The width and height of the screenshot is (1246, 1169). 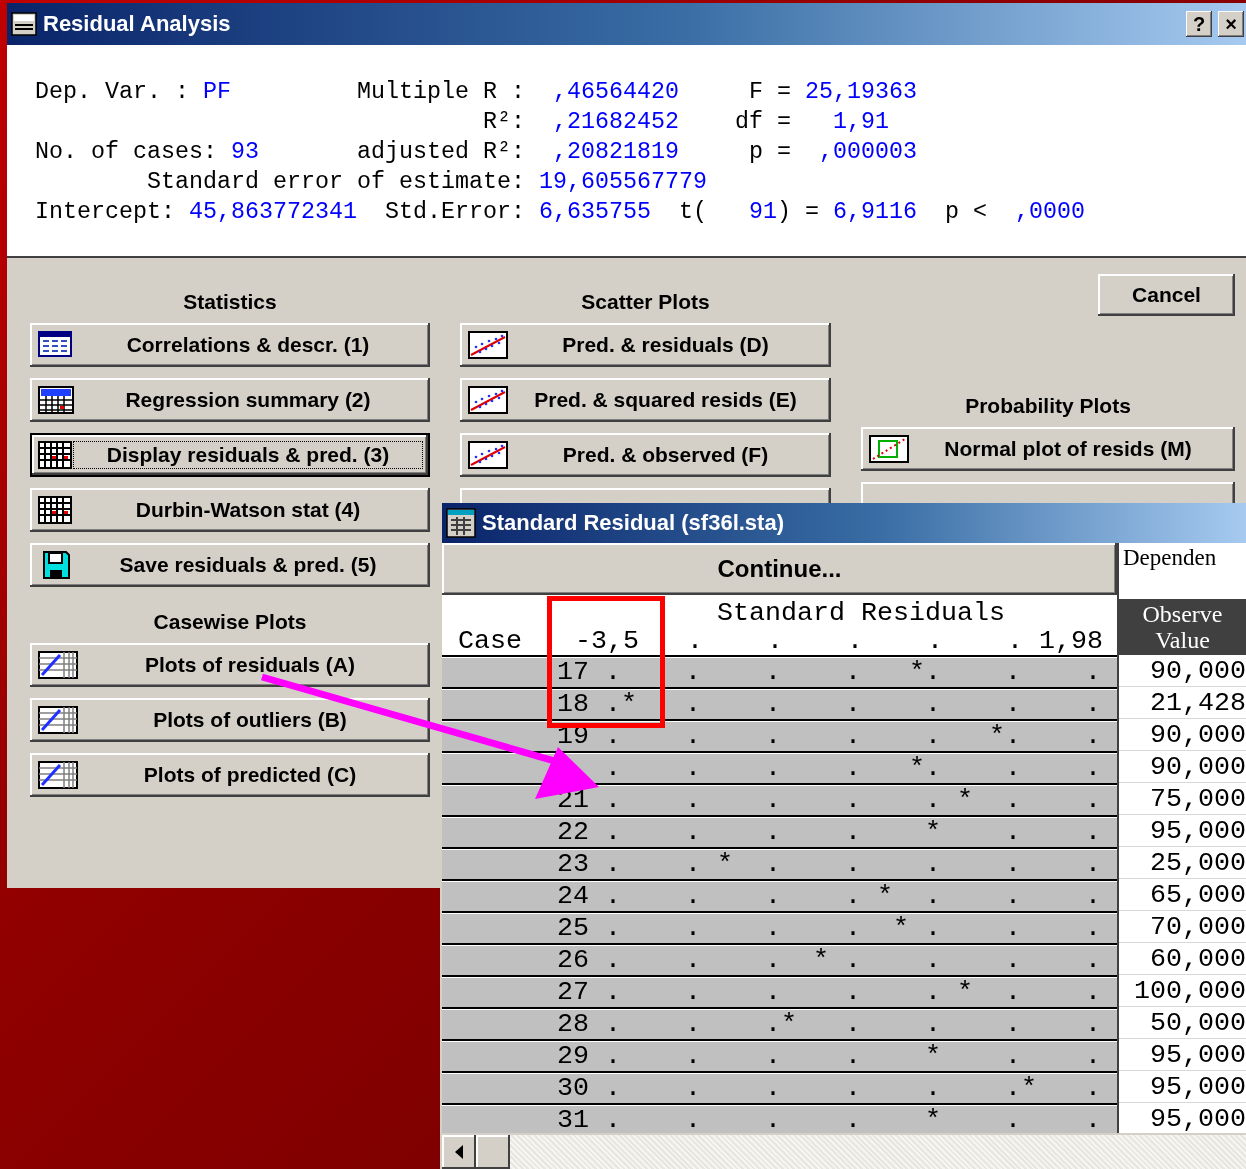 What do you see at coordinates (1182, 1023) in the screenshot?
I see `table-cell: 50,000` at bounding box center [1182, 1023].